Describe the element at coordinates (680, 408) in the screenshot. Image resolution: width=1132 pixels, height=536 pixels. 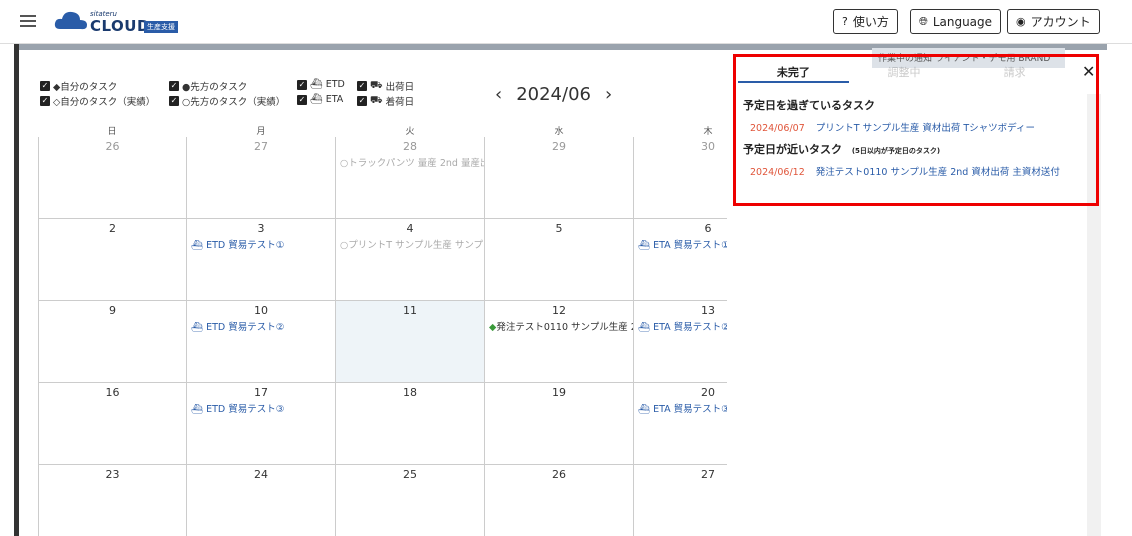
I see `calendar-event: ⛴ ETA 貿易テスト③` at that location.